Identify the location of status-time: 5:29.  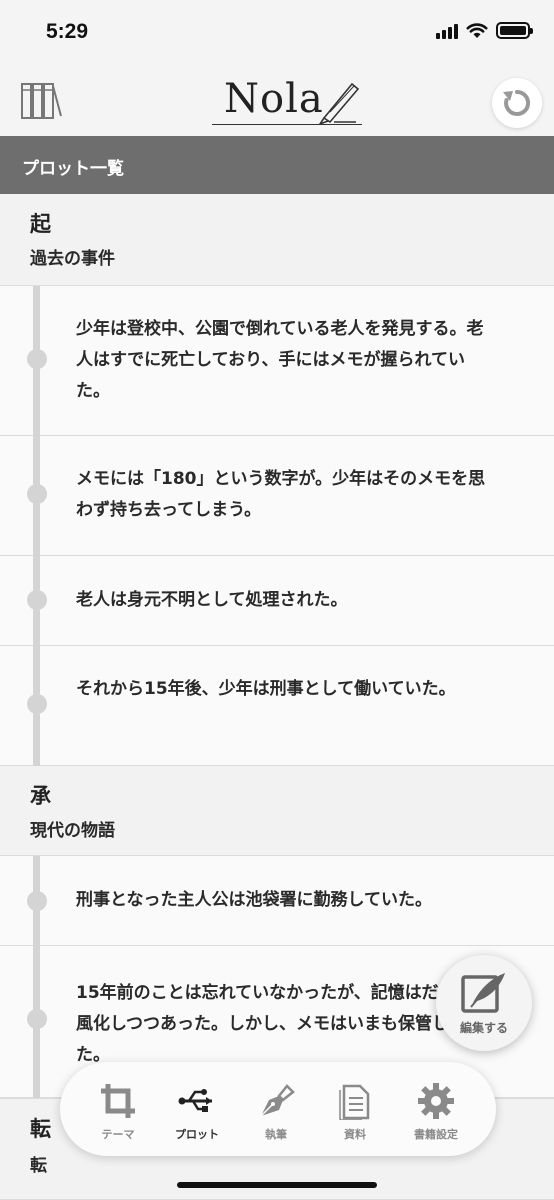
(67, 31).